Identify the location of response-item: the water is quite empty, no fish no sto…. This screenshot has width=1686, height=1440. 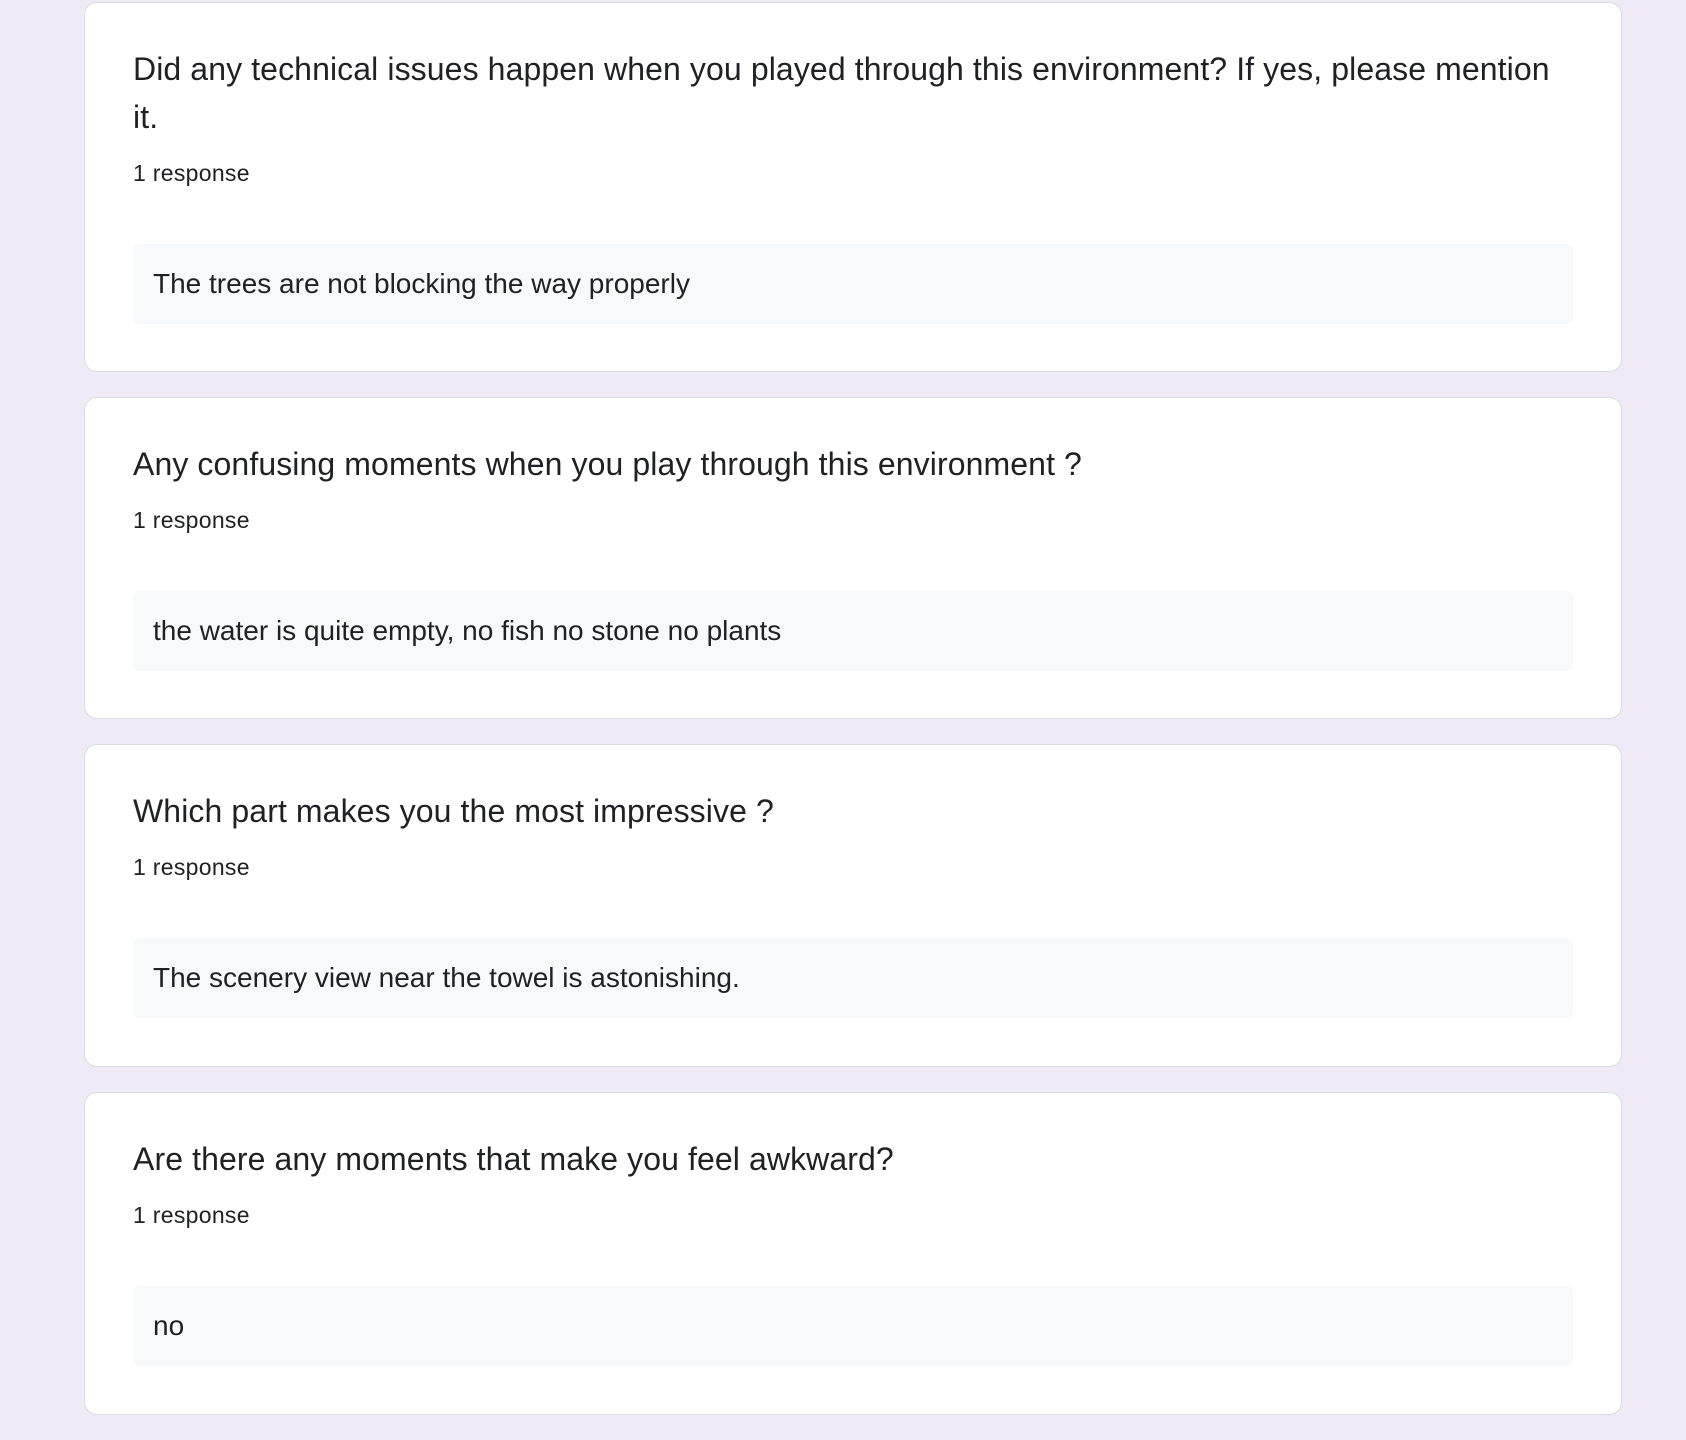
(853, 631).